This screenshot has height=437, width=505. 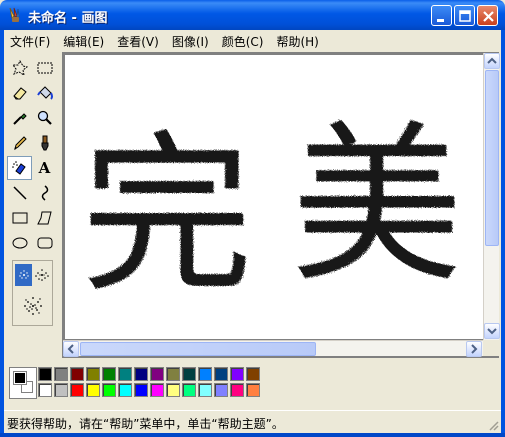 I want to click on pencil-tool, so click(x=19, y=143).